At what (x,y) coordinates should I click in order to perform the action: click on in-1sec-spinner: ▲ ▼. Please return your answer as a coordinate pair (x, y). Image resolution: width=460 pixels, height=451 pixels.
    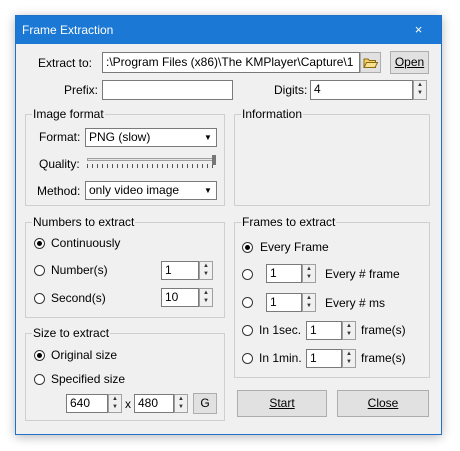
    Looking at the image, I should click on (349, 330).